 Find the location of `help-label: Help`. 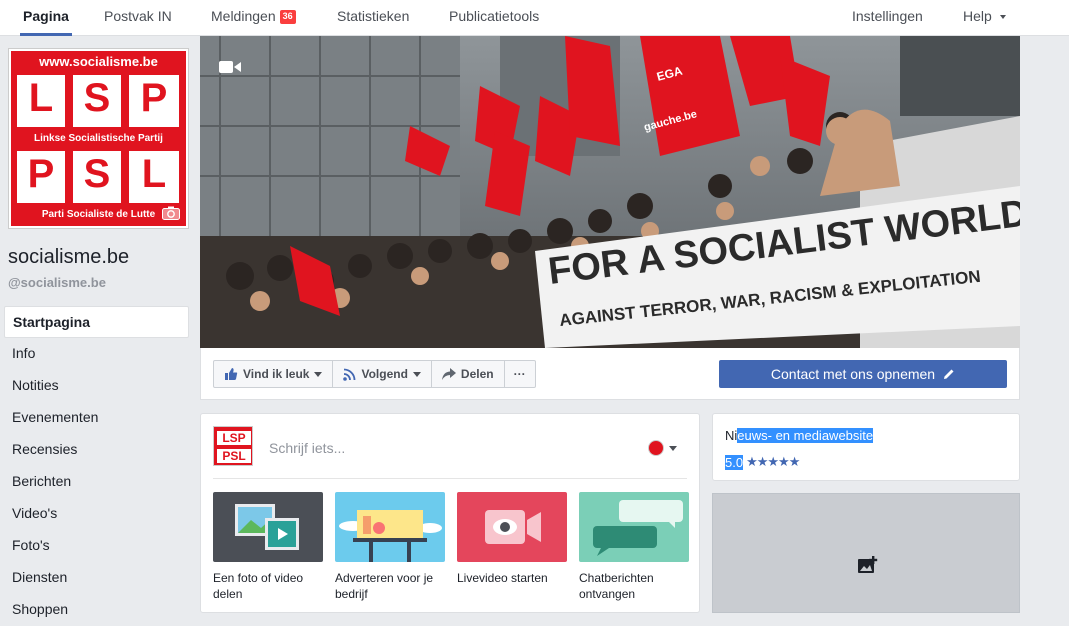

help-label: Help is located at coordinates (977, 16).